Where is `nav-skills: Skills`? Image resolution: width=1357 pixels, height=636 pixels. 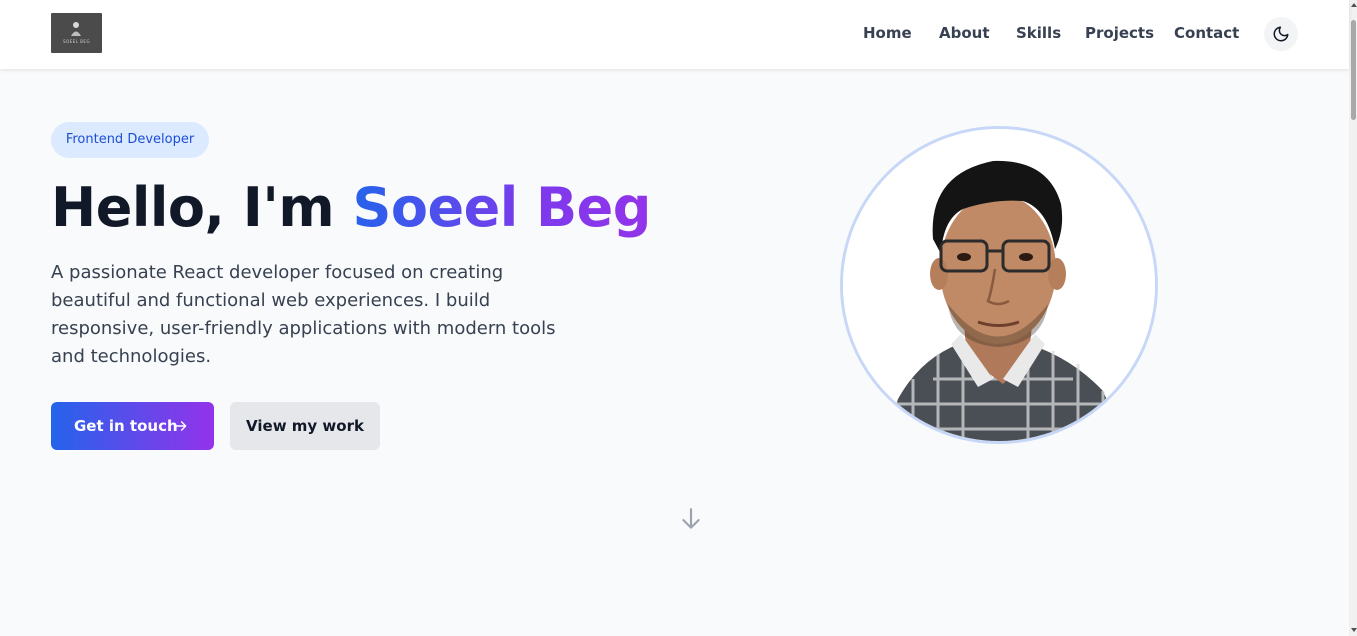 nav-skills: Skills is located at coordinates (1038, 33).